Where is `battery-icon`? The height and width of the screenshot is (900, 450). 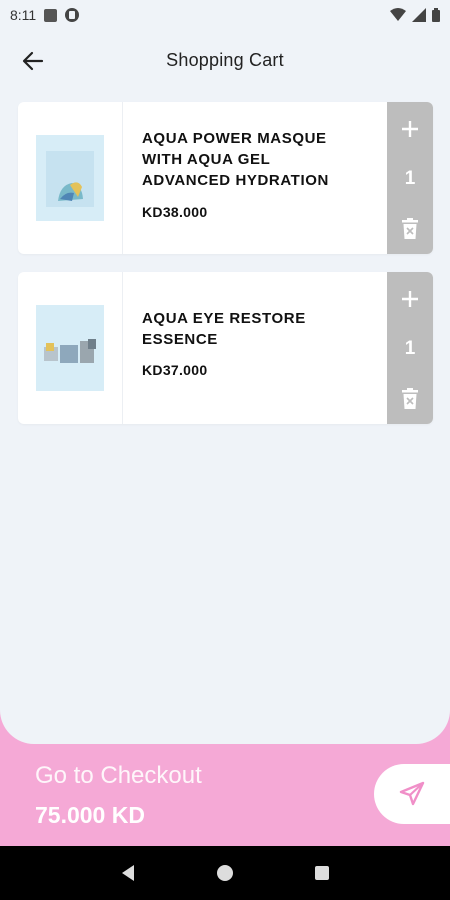
battery-icon is located at coordinates (436, 15).